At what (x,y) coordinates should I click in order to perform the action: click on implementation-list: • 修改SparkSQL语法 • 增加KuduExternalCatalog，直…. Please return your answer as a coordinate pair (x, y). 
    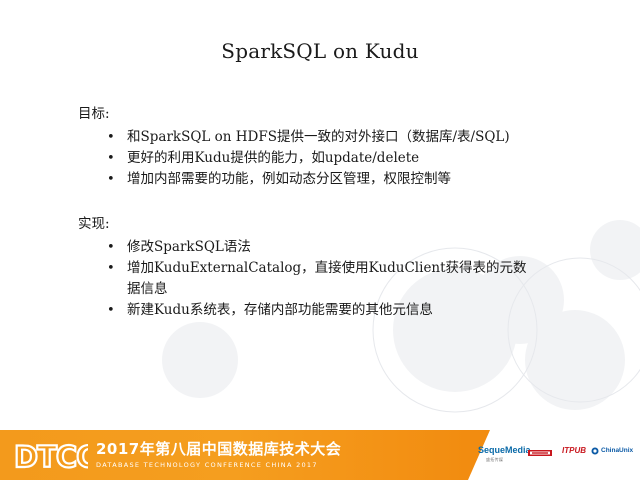
    Looking at the image, I should click on (351, 279).